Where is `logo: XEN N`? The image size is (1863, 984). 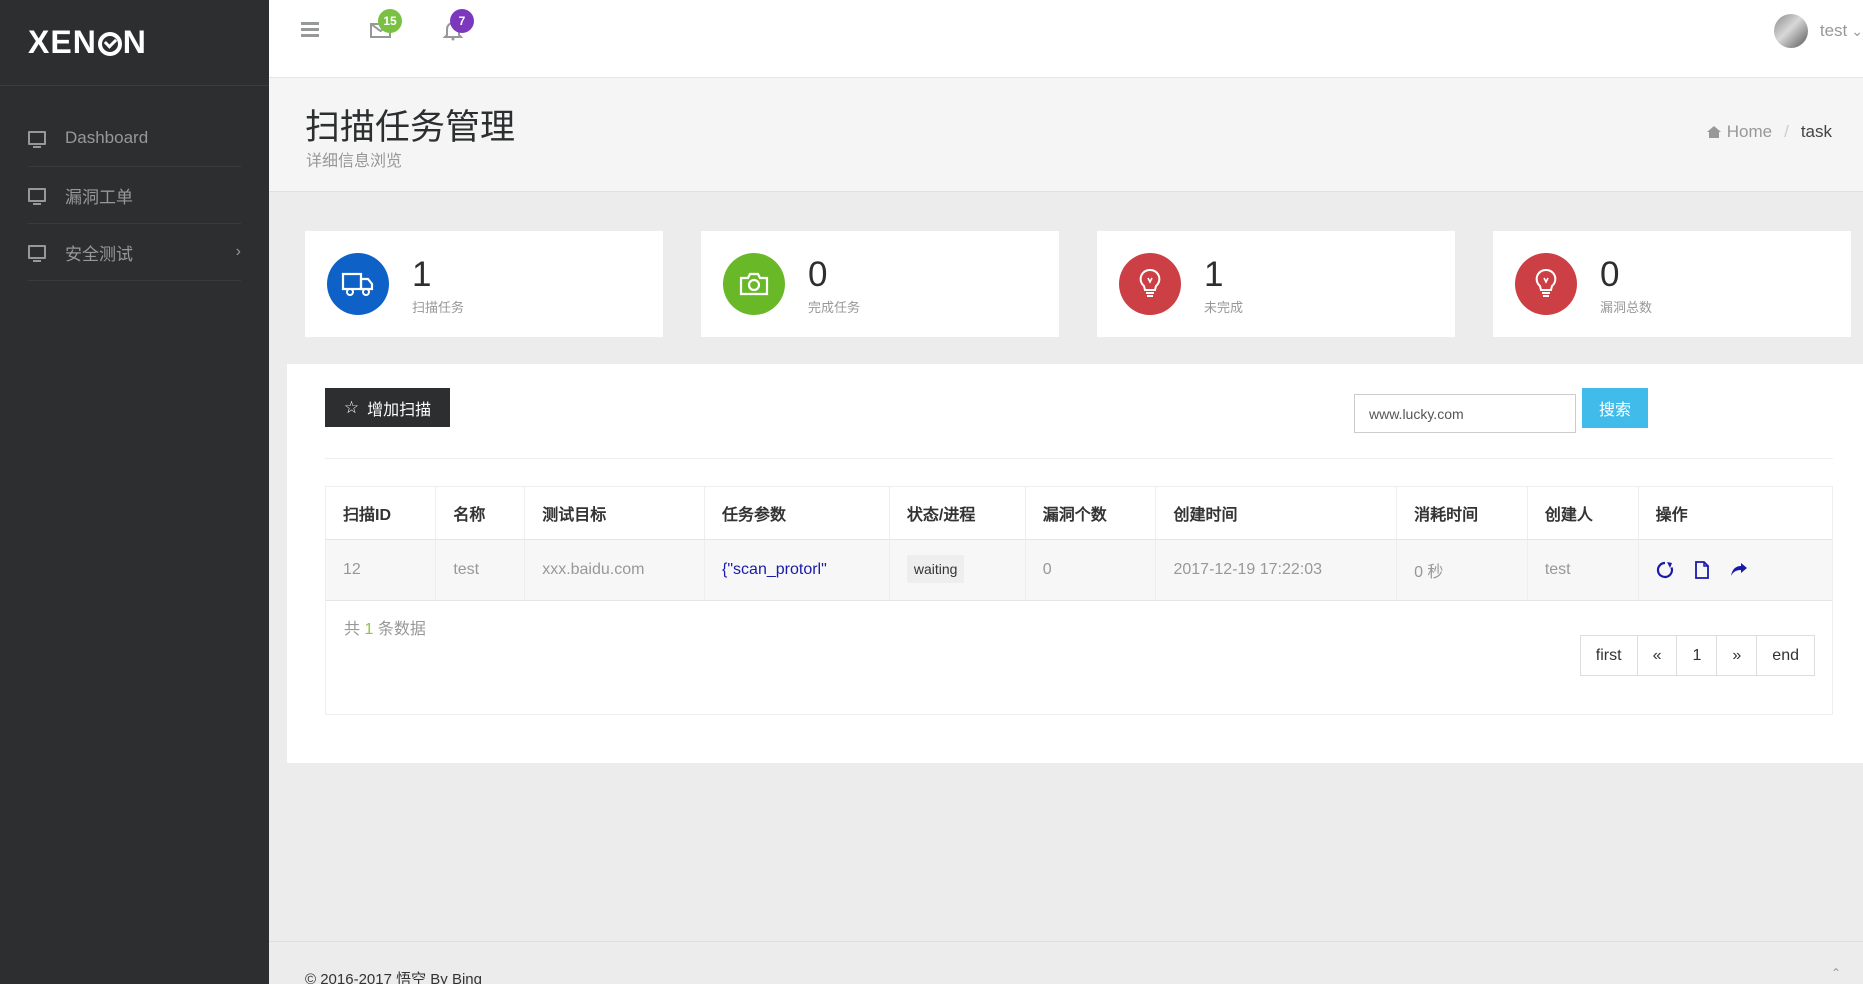
logo: XEN N is located at coordinates (134, 43).